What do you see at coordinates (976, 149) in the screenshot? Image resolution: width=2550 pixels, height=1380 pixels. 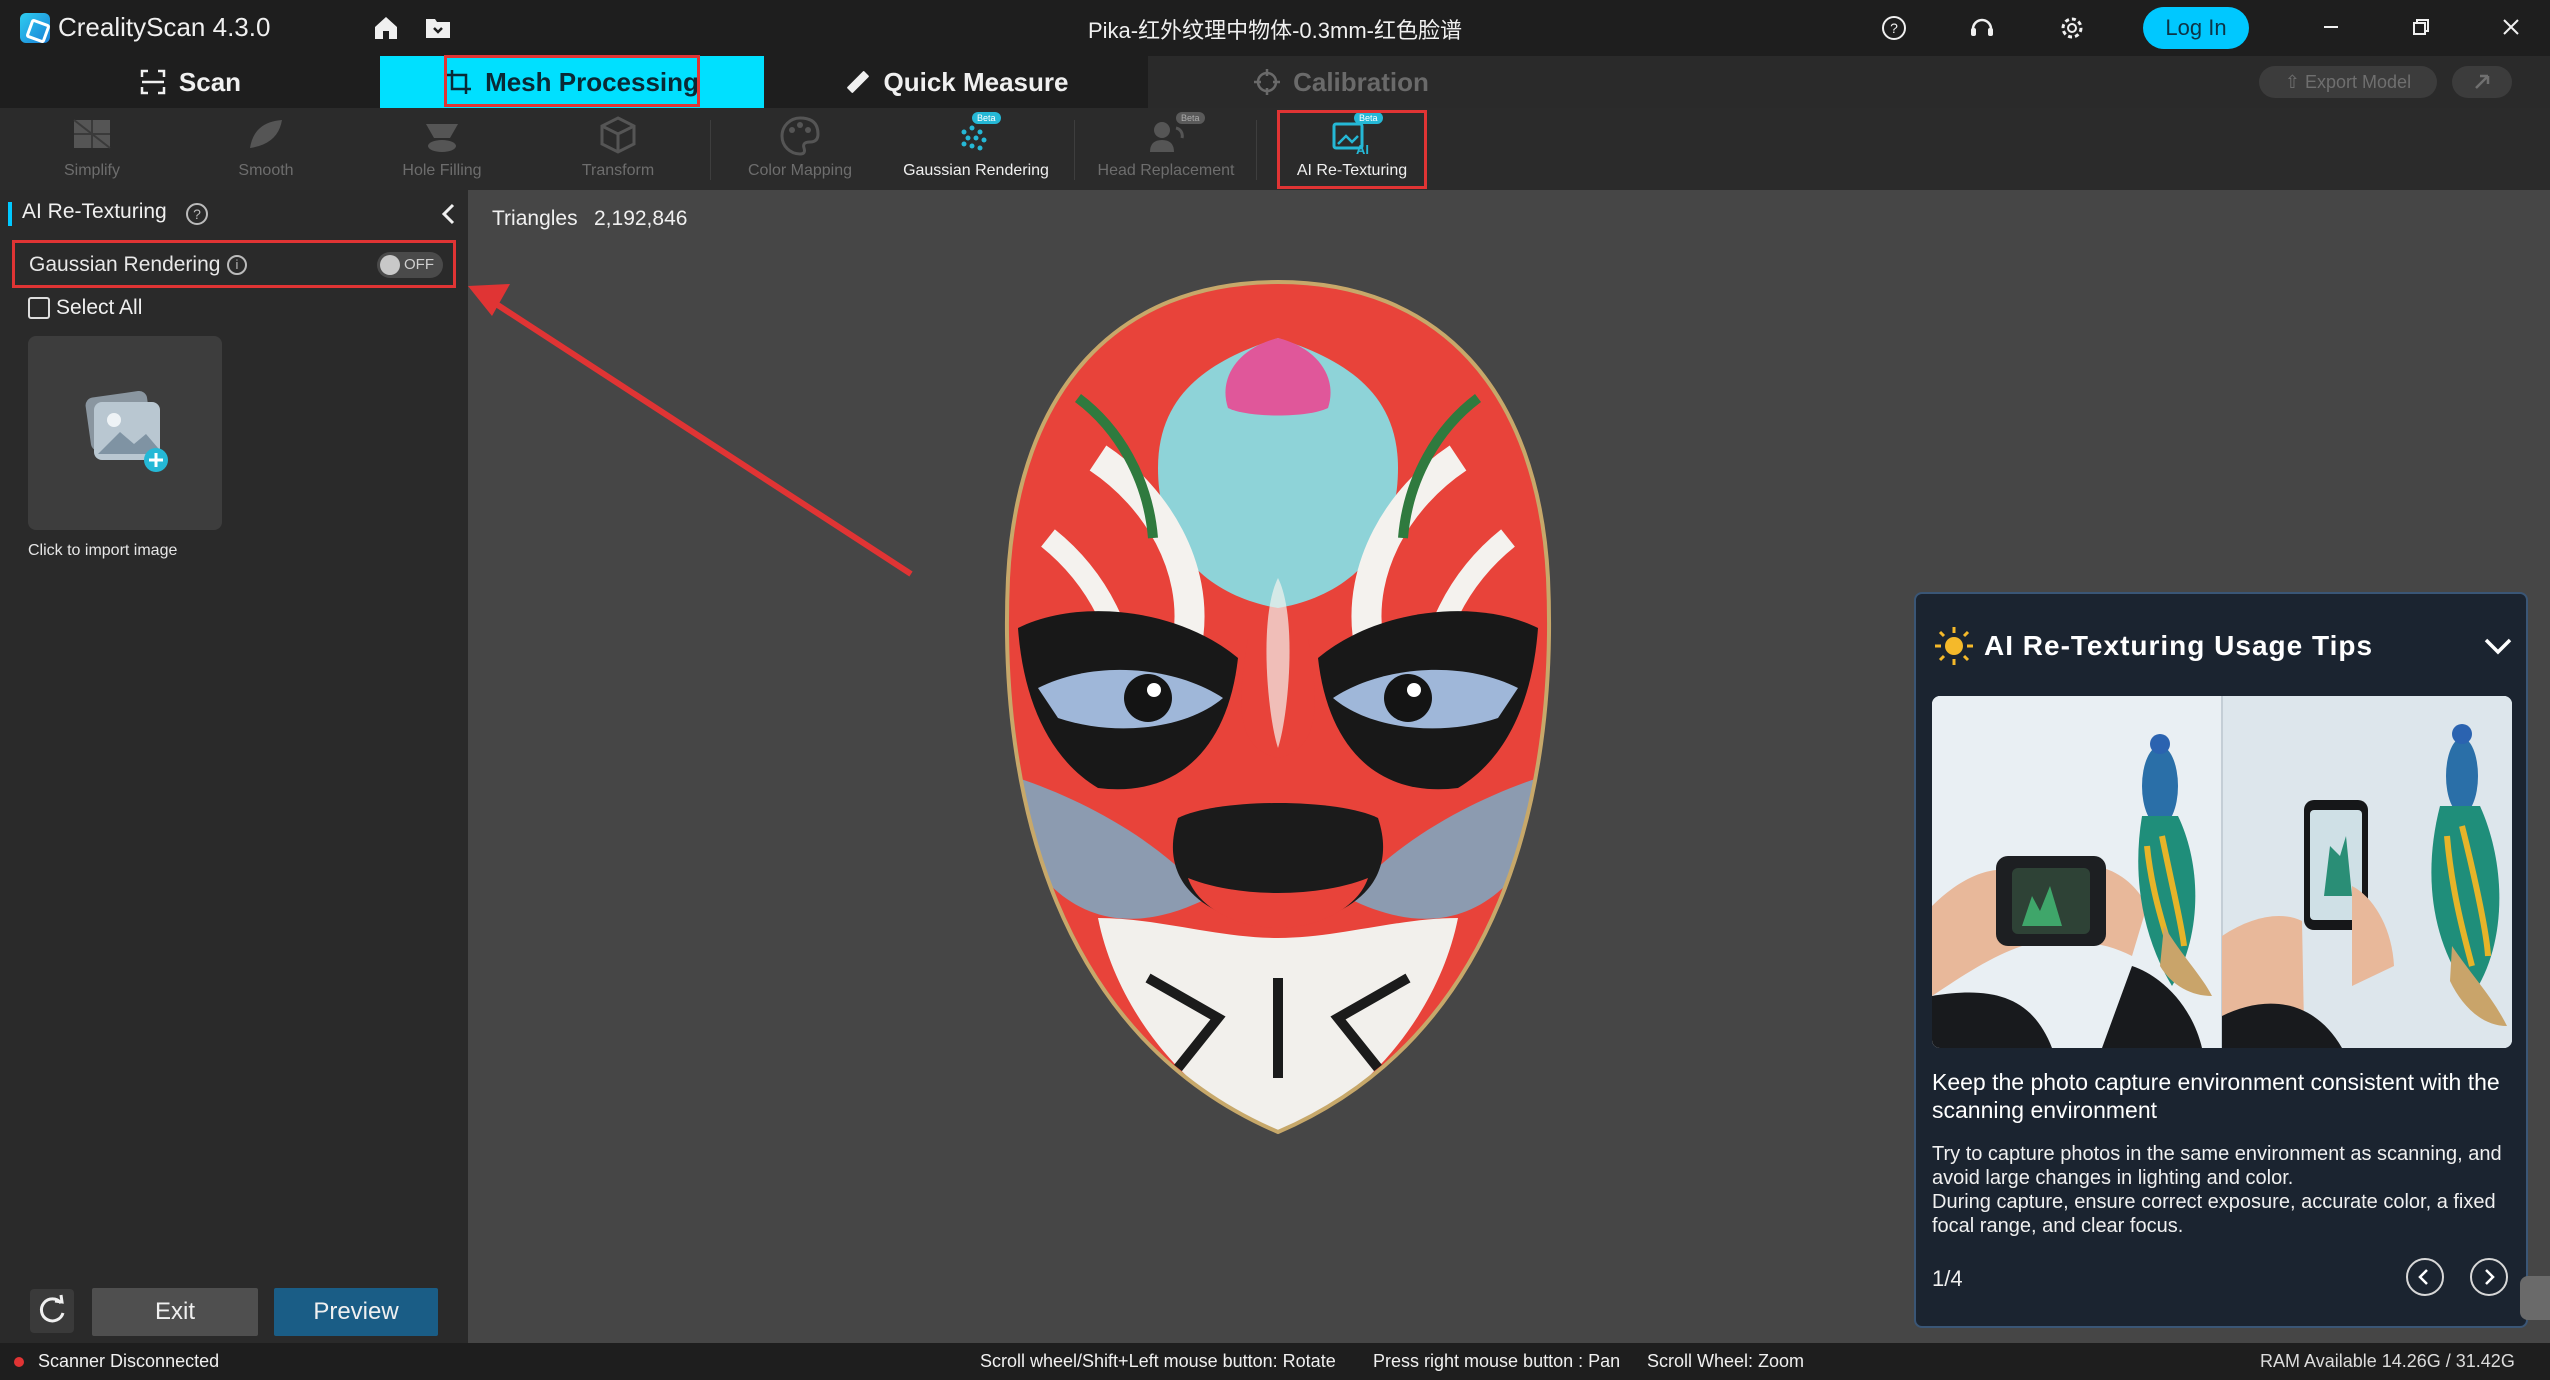 I see `tool-gaussian-rendering: Beta Gaussian Rendering` at bounding box center [976, 149].